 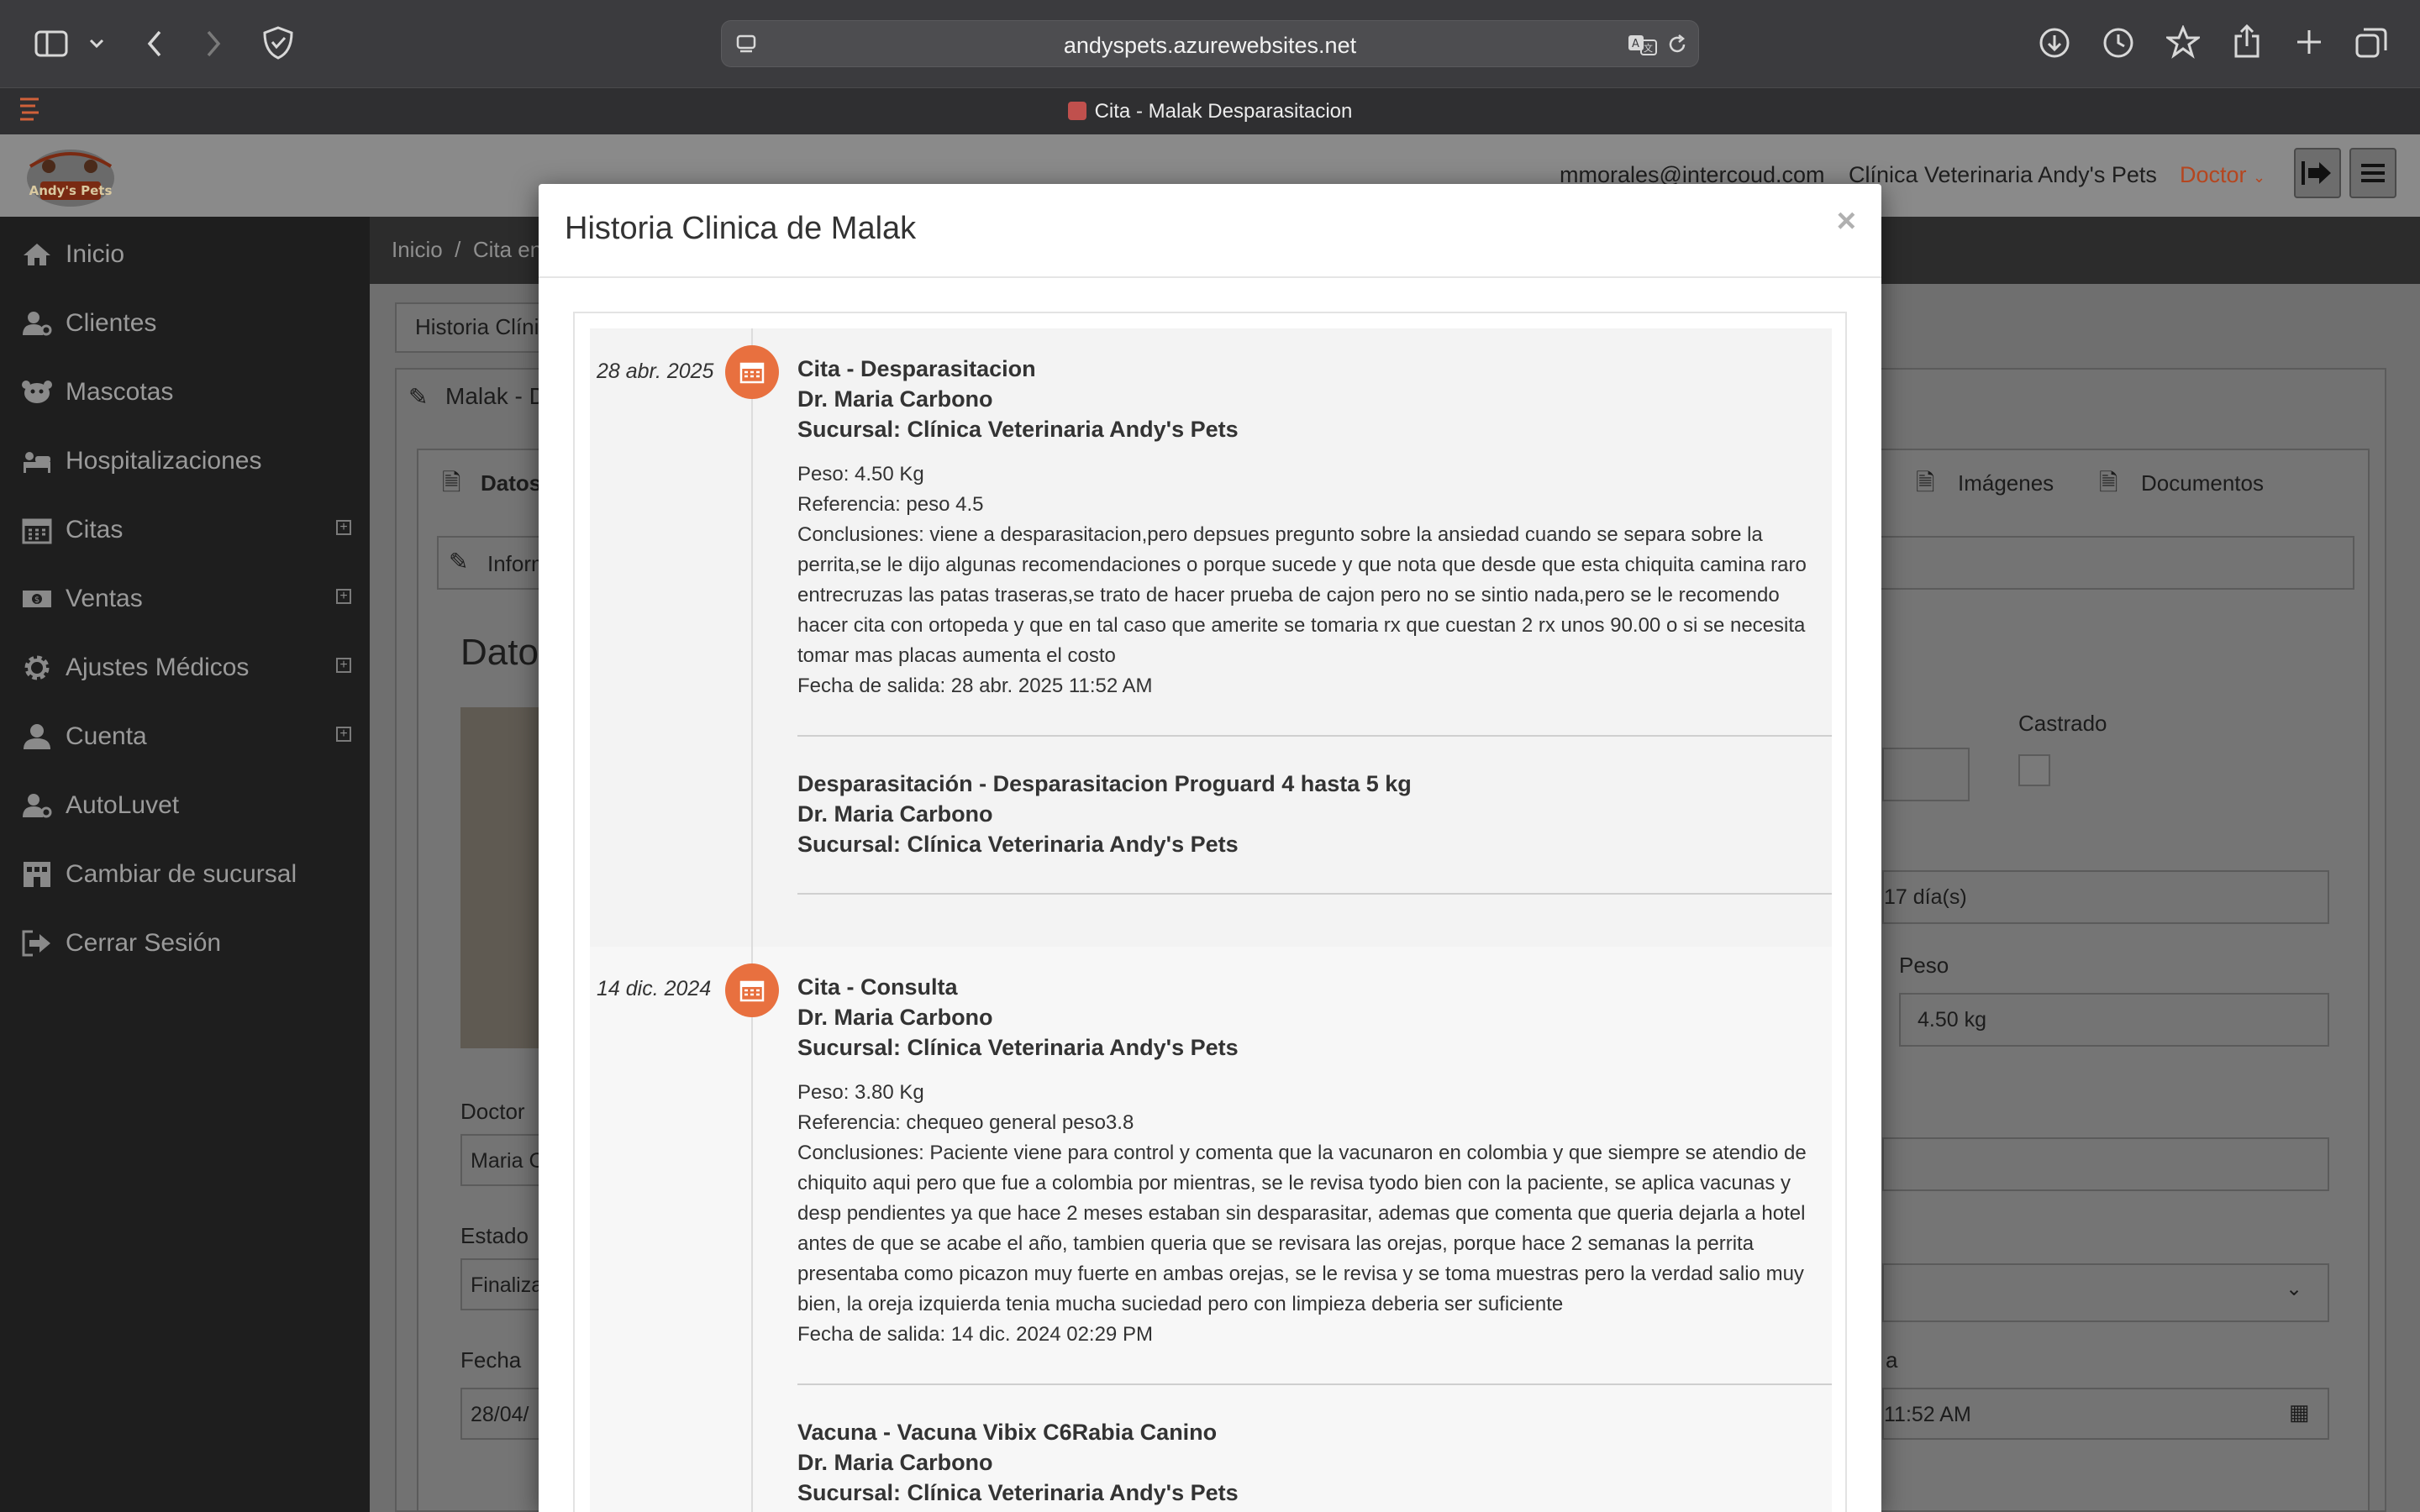 What do you see at coordinates (1924, 965) in the screenshot?
I see `peso-label: Peso` at bounding box center [1924, 965].